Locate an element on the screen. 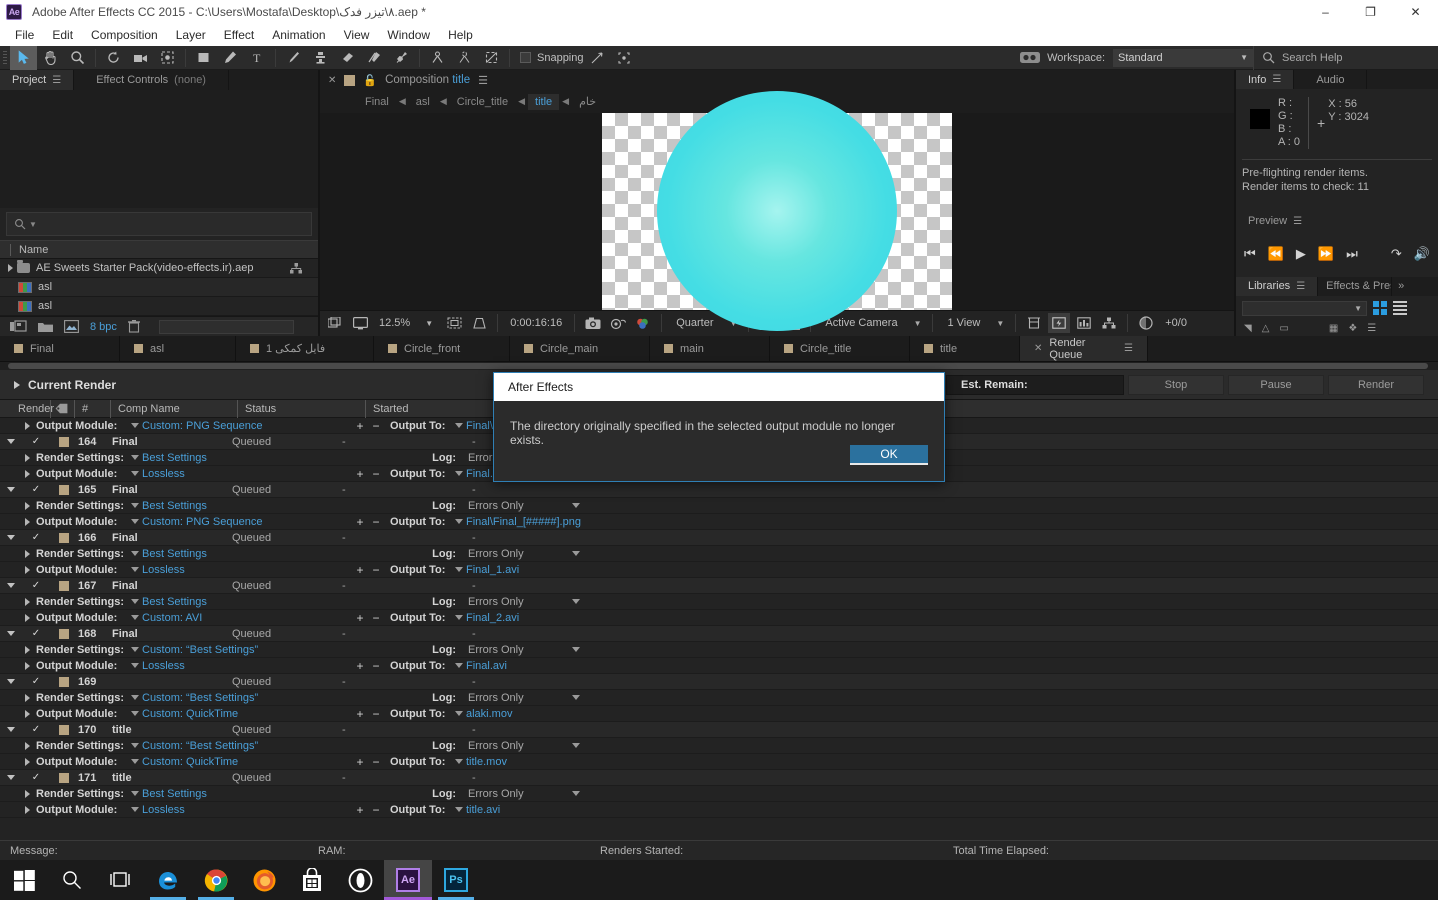 This screenshot has height=900, width=1438. card-icon: ▦ is located at coordinates (1333, 328).